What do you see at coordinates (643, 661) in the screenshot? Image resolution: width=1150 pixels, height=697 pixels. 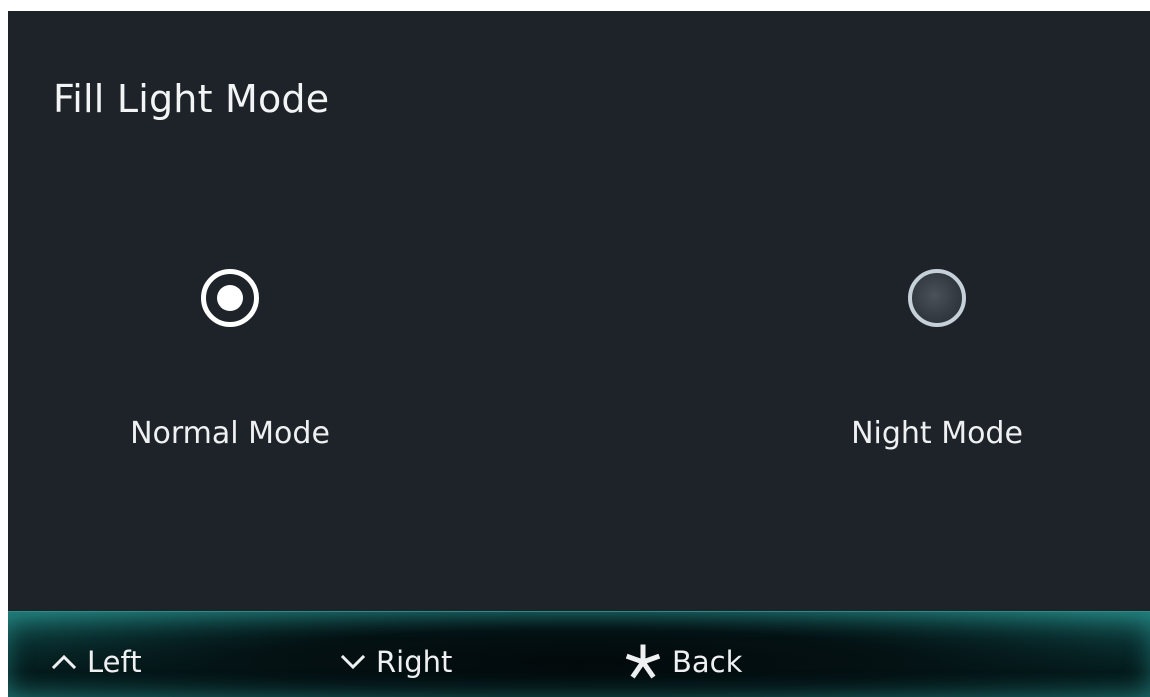 I see `asterisk-icon` at bounding box center [643, 661].